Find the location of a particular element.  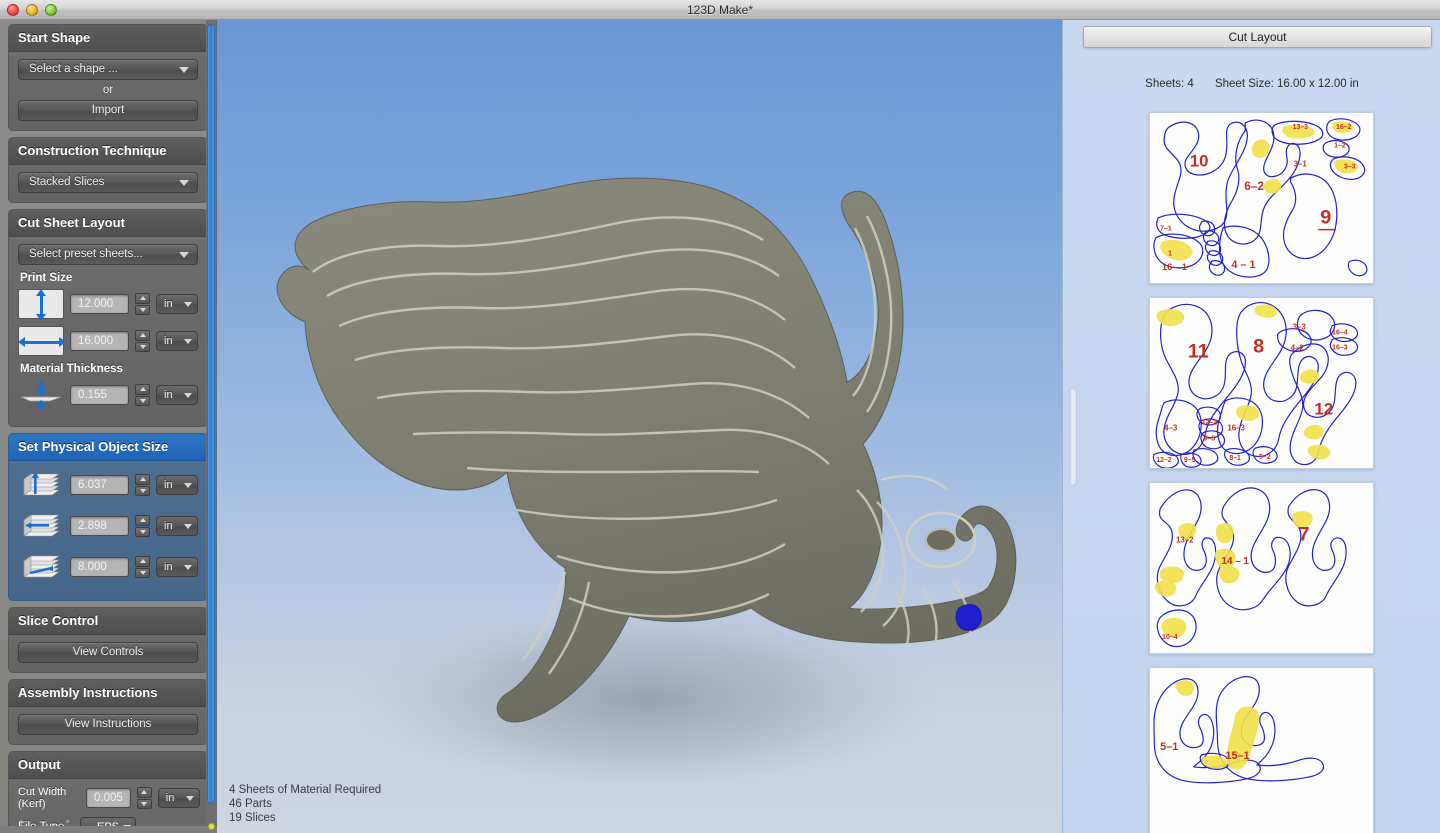

print-height-unit-dropdown: in is located at coordinates (177, 304).